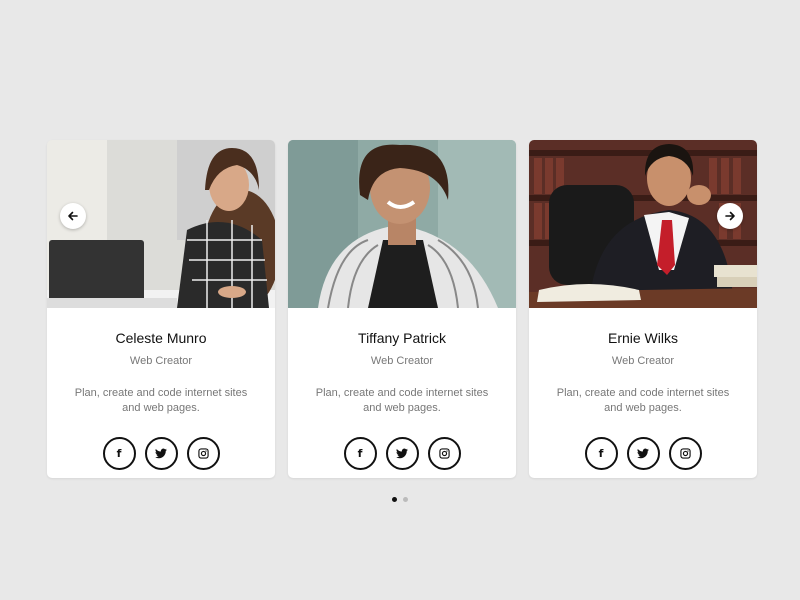 Image resolution: width=800 pixels, height=600 pixels. Describe the element at coordinates (642, 338) in the screenshot. I see `member-name: Ernie Wilks` at that location.